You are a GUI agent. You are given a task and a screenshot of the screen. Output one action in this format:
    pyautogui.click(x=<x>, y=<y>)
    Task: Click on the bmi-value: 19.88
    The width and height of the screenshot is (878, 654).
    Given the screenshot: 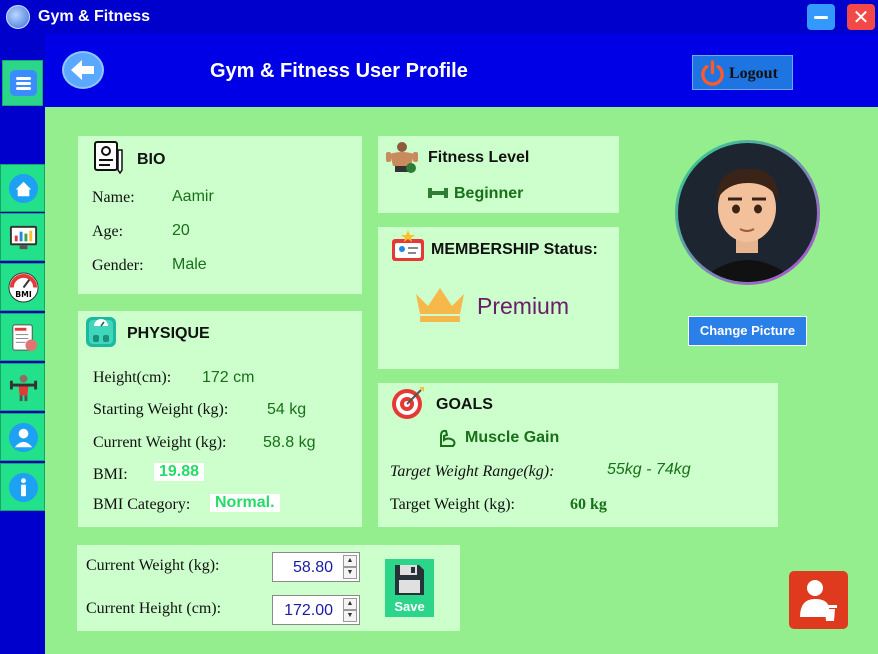 What is the action you would take?
    pyautogui.click(x=179, y=472)
    